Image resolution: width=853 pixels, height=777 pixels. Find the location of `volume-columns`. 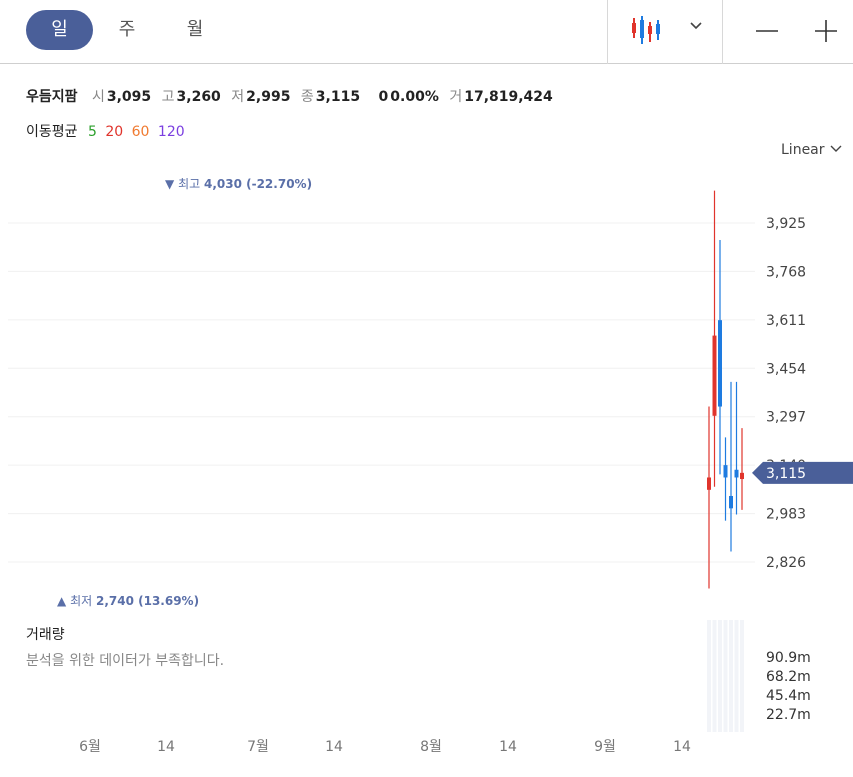

volume-columns is located at coordinates (725, 676).